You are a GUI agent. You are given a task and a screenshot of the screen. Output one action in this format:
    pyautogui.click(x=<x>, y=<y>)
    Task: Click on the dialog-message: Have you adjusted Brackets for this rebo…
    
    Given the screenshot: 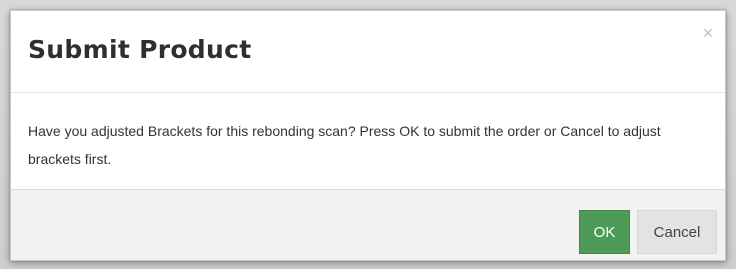 What is the action you would take?
    pyautogui.click(x=344, y=145)
    